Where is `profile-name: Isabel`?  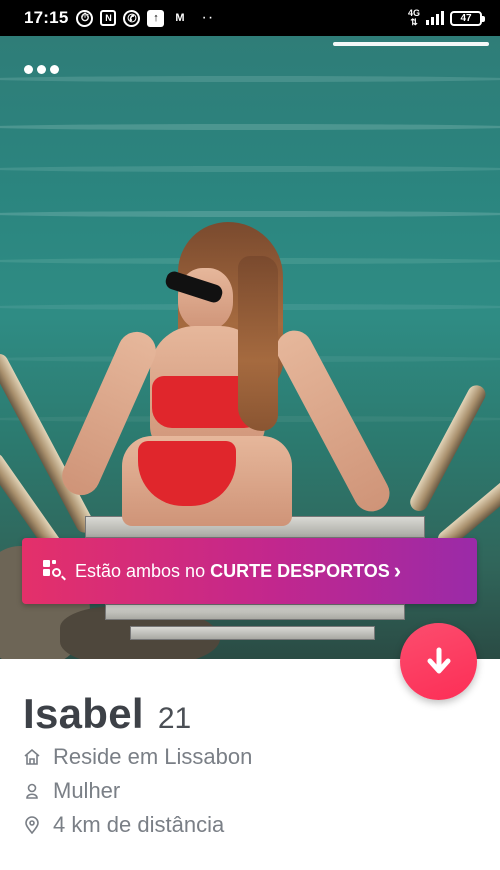
profile-name: Isabel is located at coordinates (83, 713).